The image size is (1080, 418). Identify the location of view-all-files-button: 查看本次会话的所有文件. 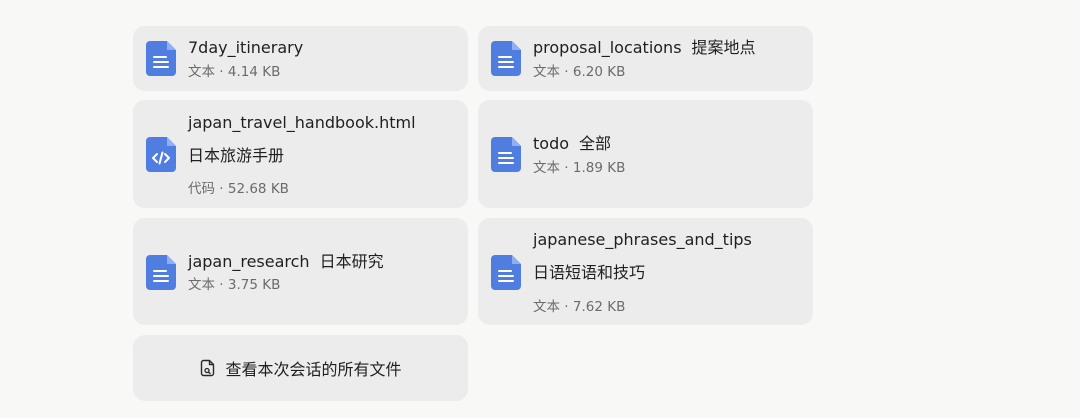
(300, 368).